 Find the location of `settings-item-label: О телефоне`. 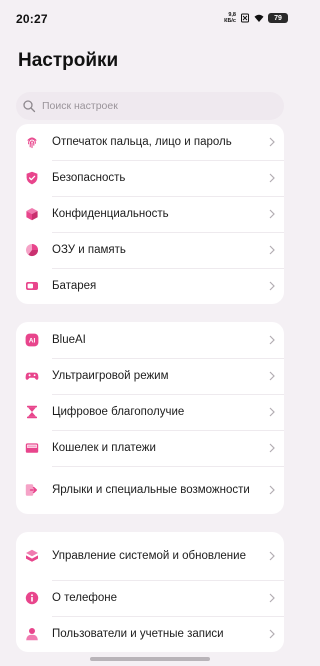

settings-item-label: О телефоне is located at coordinates (85, 598).